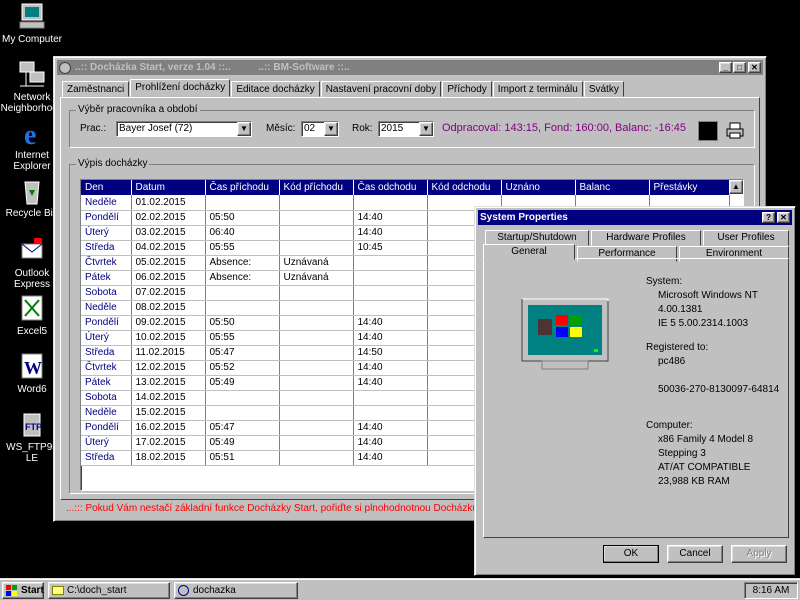 This screenshot has width=800, height=600. I want to click on table-cell: 04.02.2015, so click(168, 248).